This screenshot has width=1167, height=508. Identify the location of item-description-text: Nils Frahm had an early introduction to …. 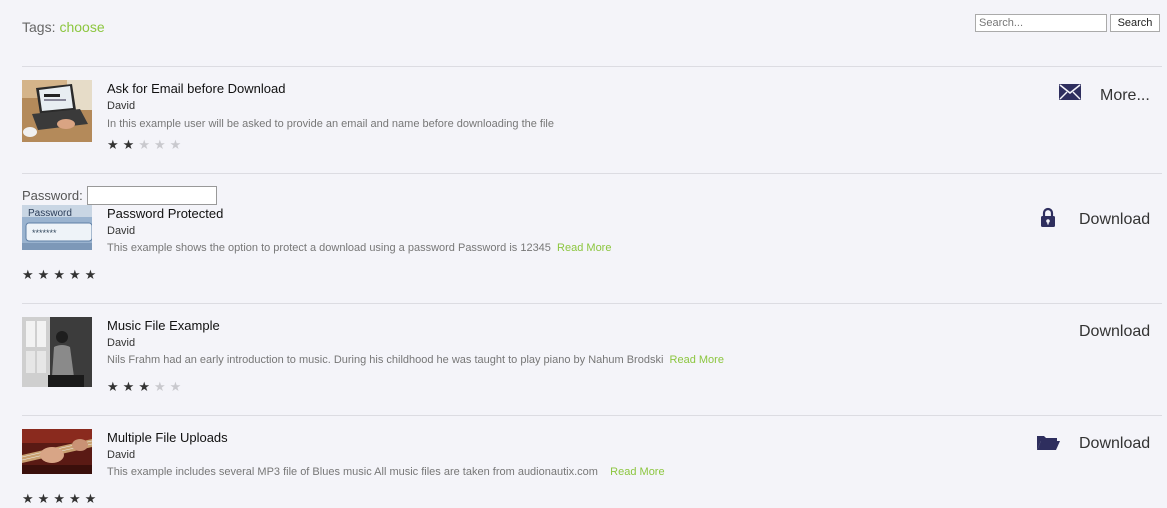
(385, 360).